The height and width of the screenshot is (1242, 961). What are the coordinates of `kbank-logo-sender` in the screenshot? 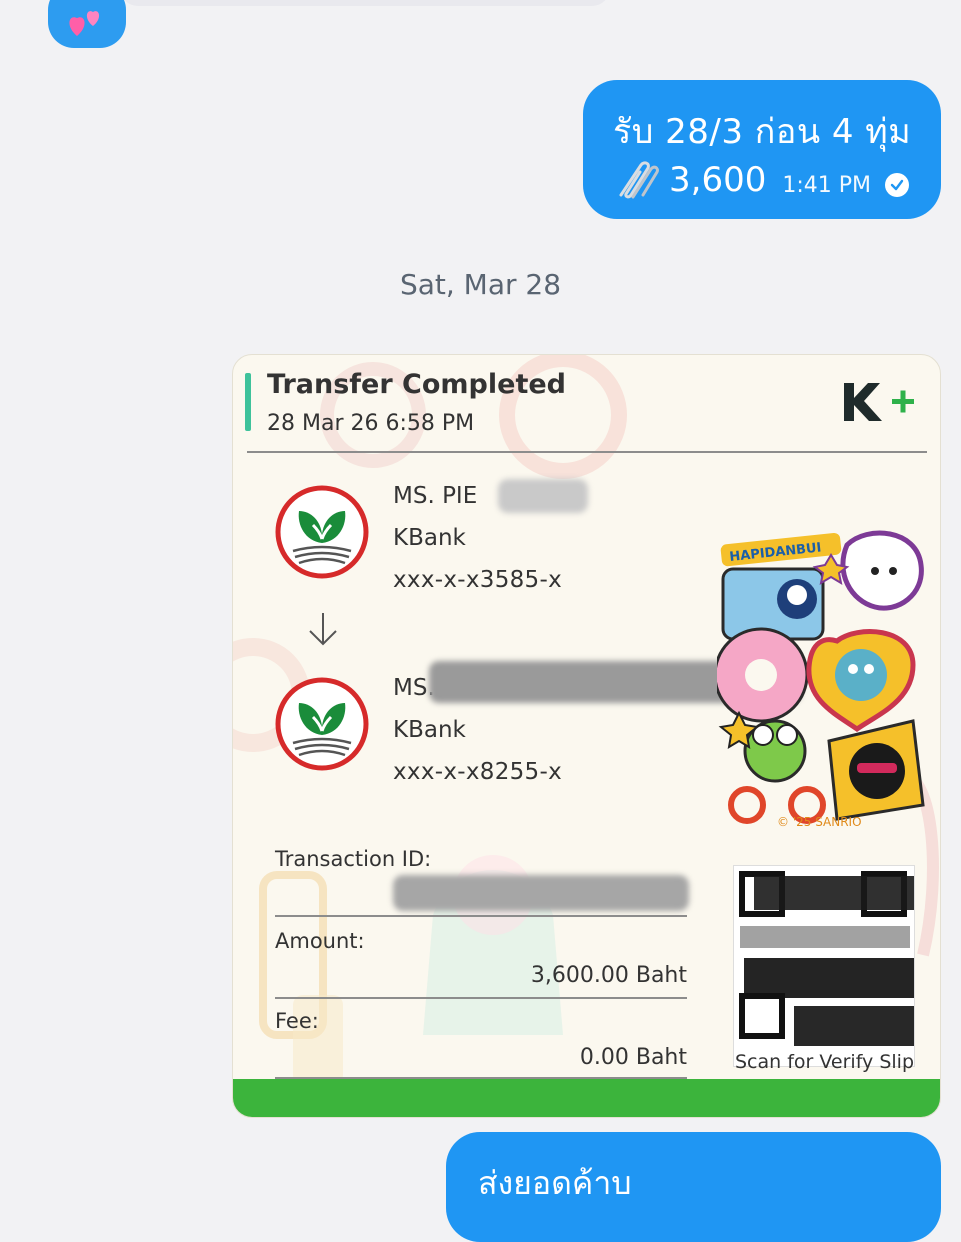 It's located at (322, 532).